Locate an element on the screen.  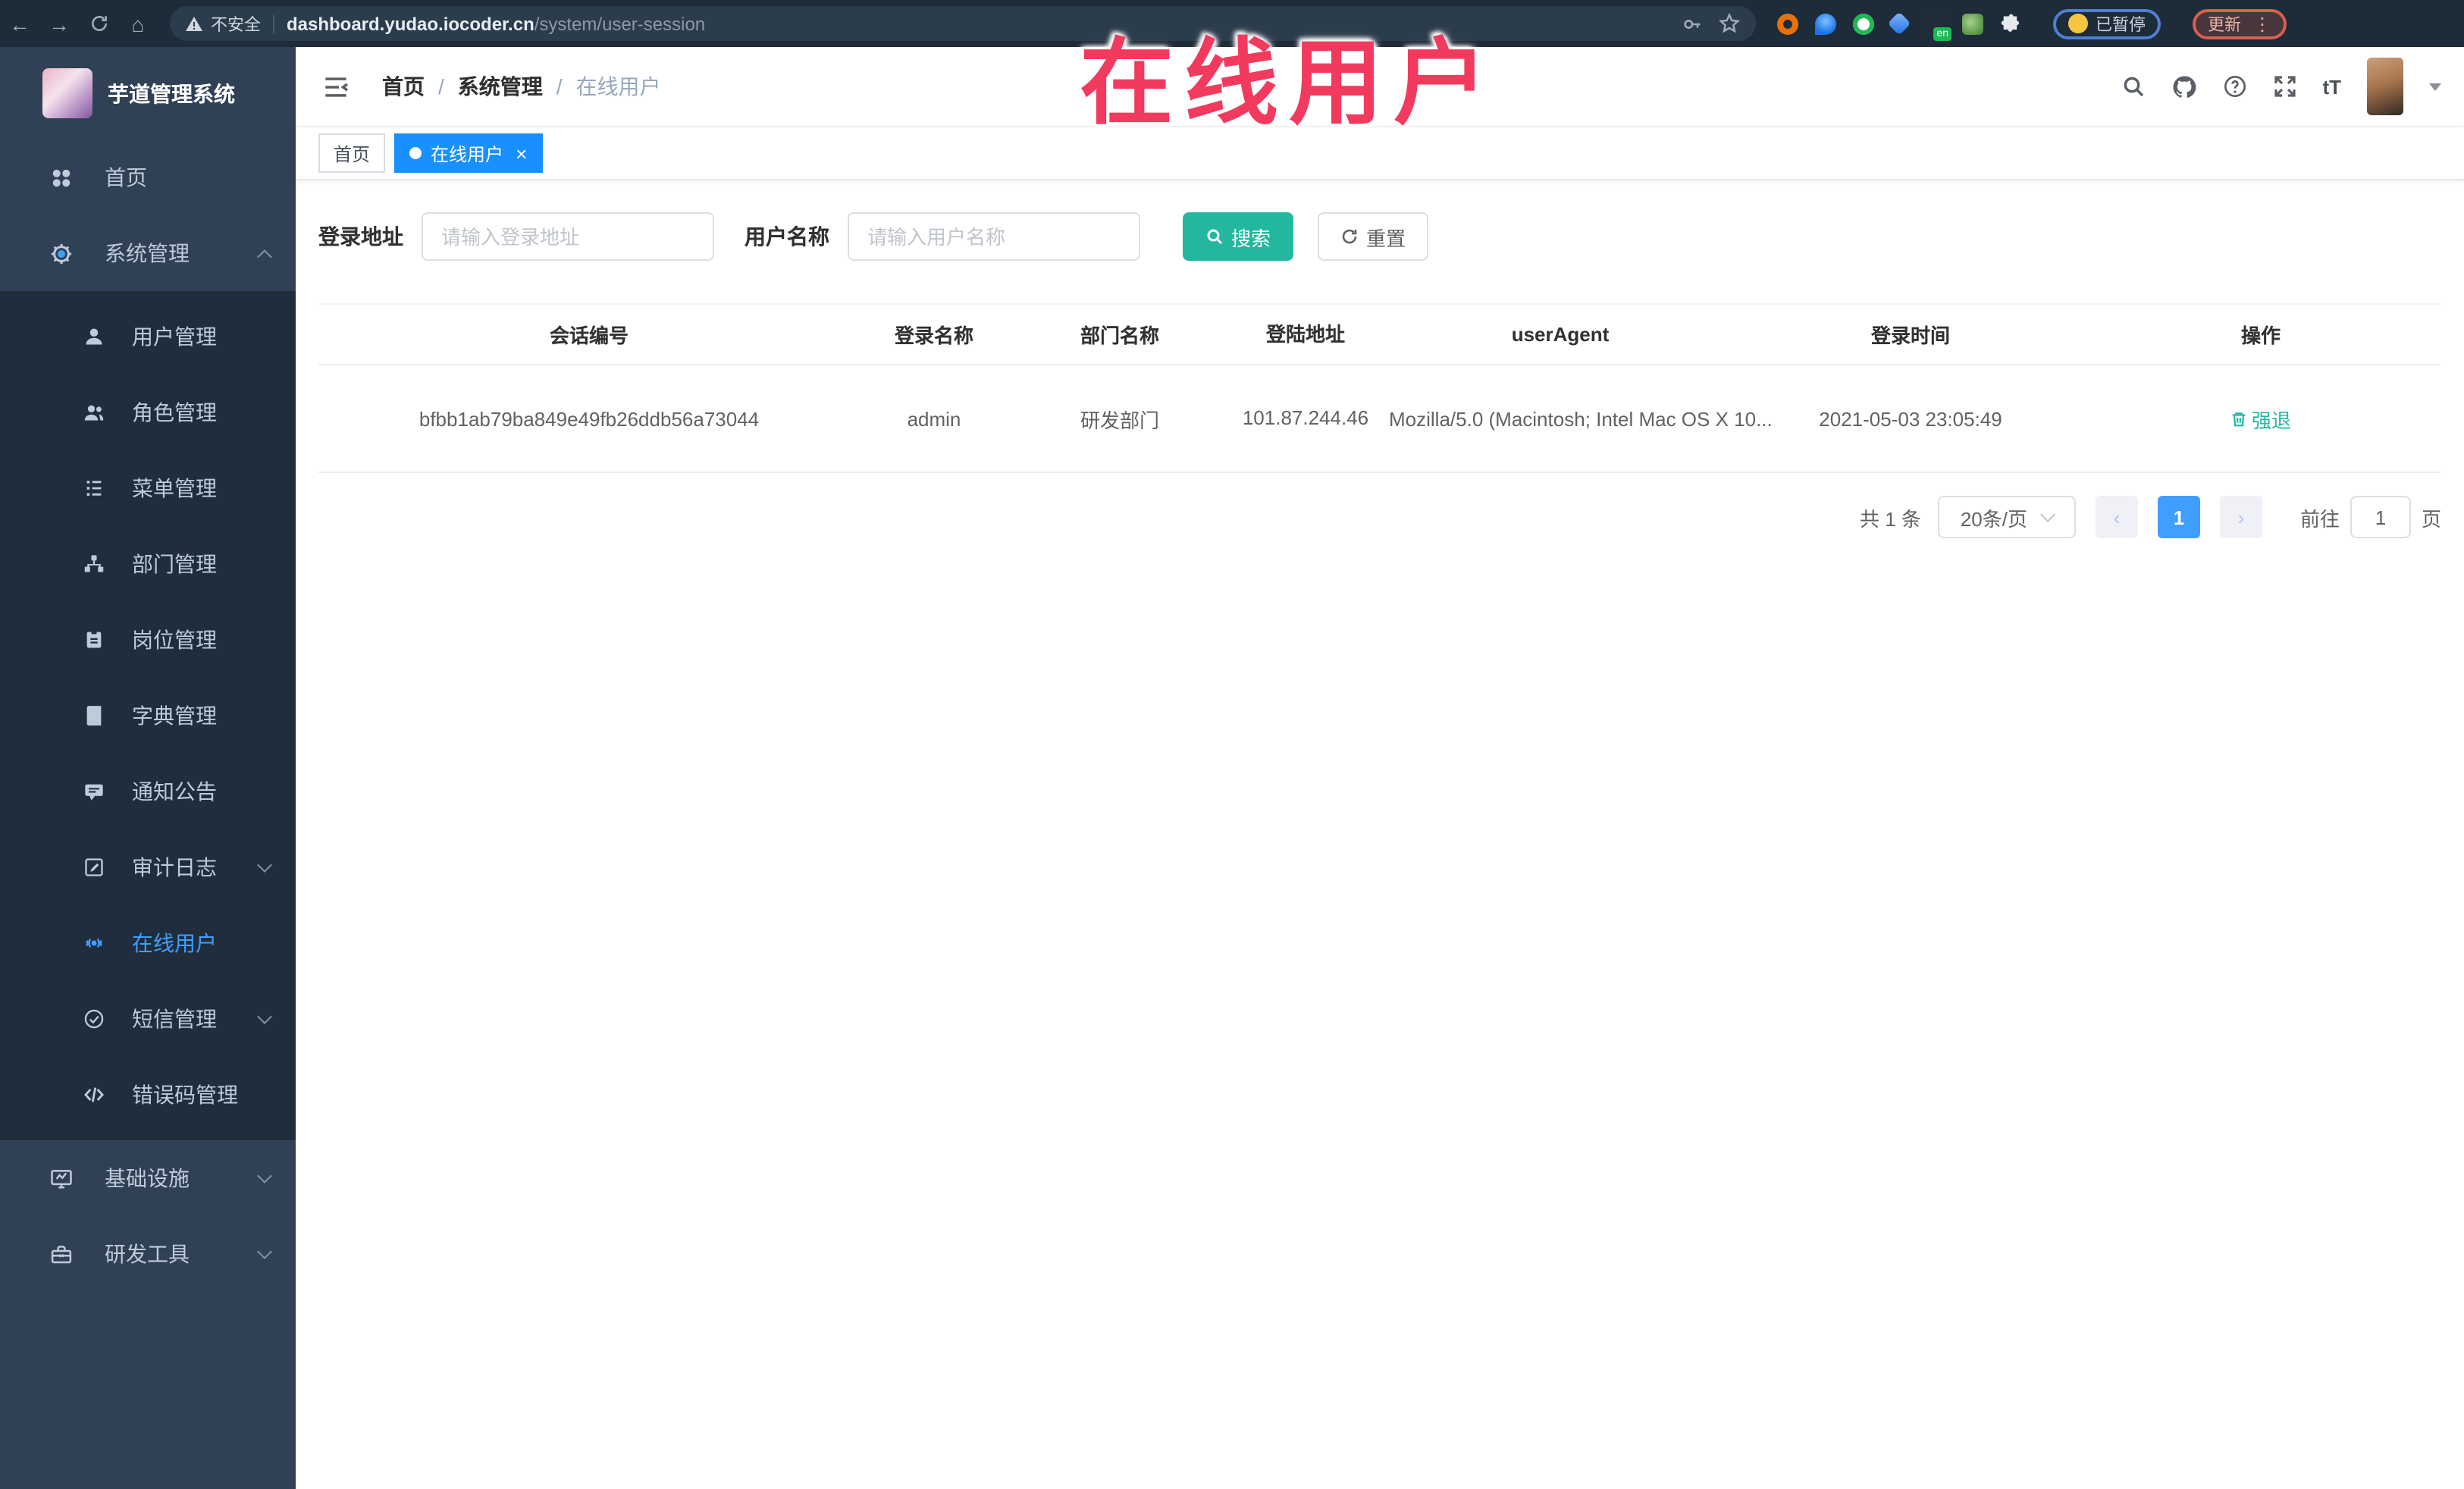
font-size-icon: tT is located at coordinates (2331, 86).